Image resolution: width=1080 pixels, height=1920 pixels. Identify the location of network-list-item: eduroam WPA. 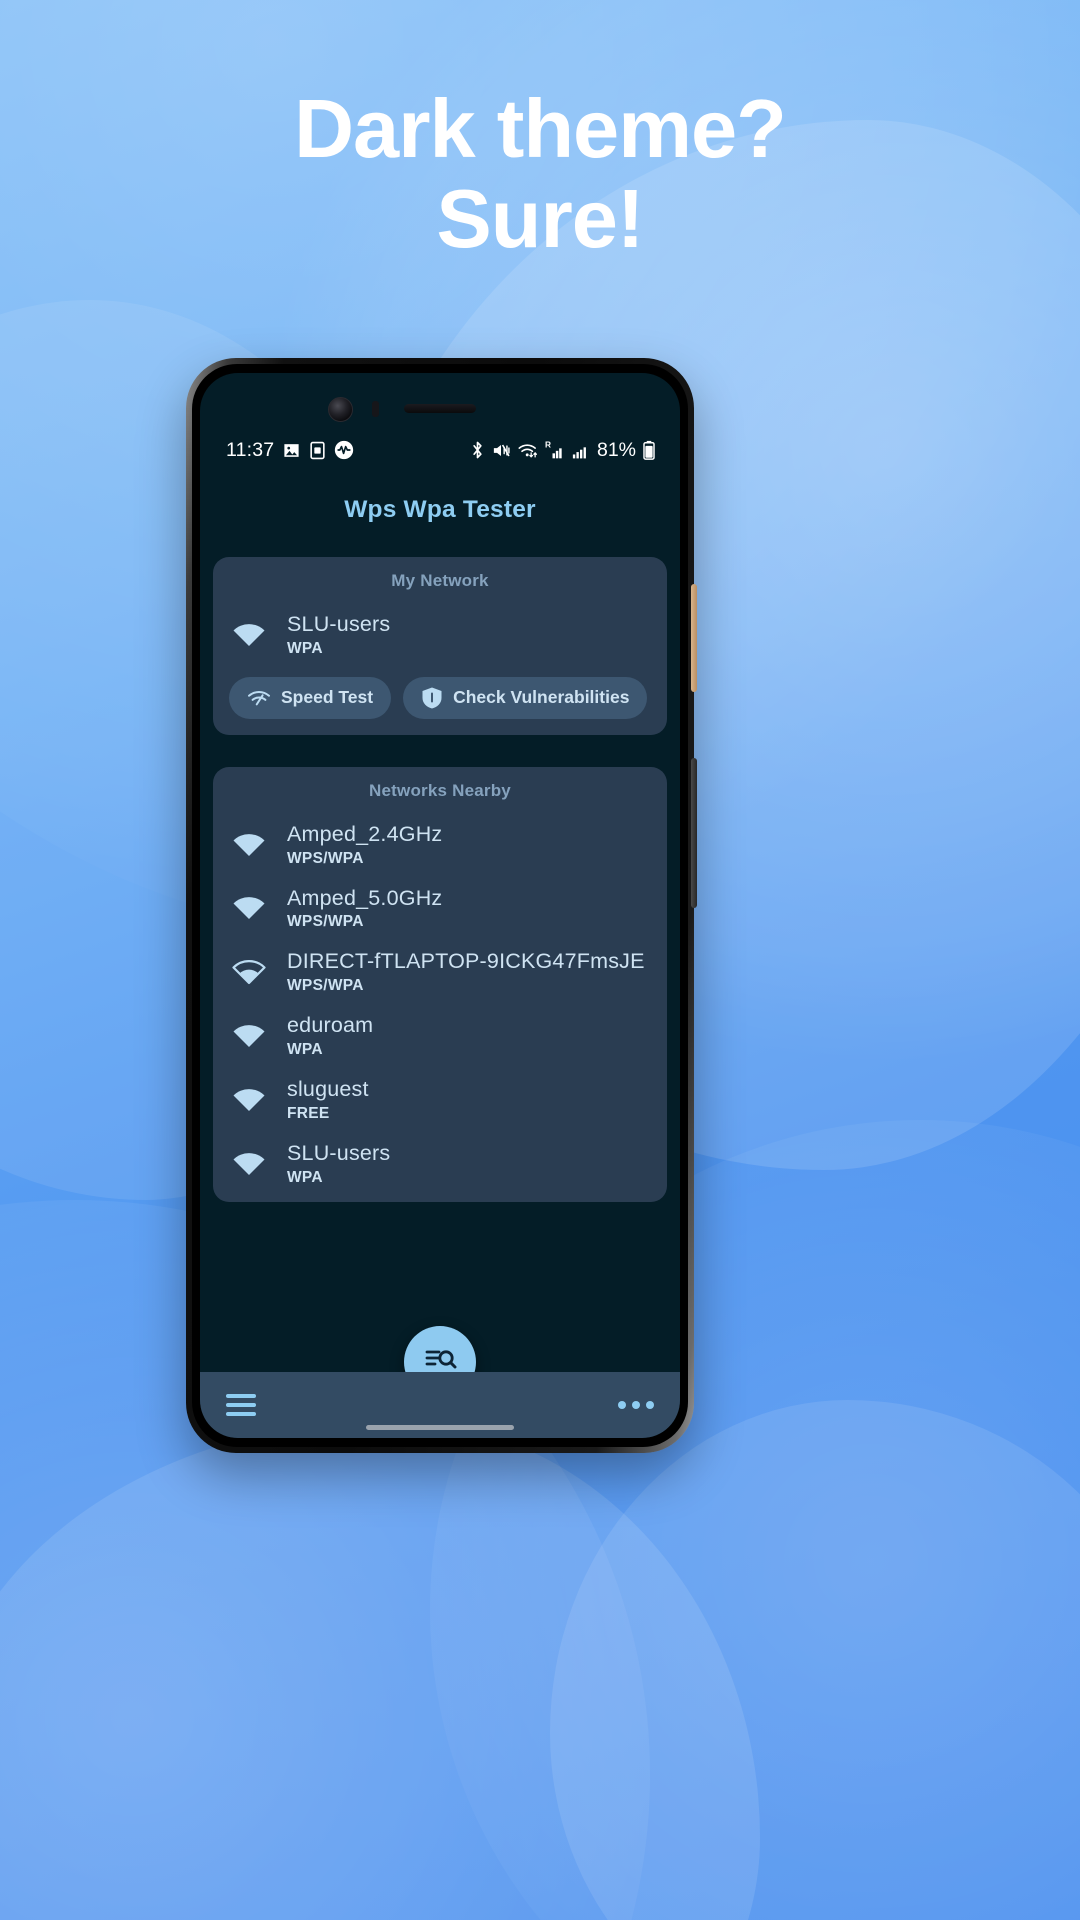
(440, 1036).